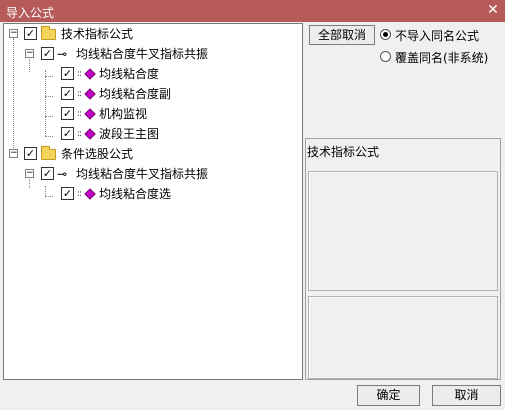 Image resolution: width=505 pixels, height=410 pixels. I want to click on tree-leaf-item: ✓ :: 均线粘合度副, so click(152, 94).